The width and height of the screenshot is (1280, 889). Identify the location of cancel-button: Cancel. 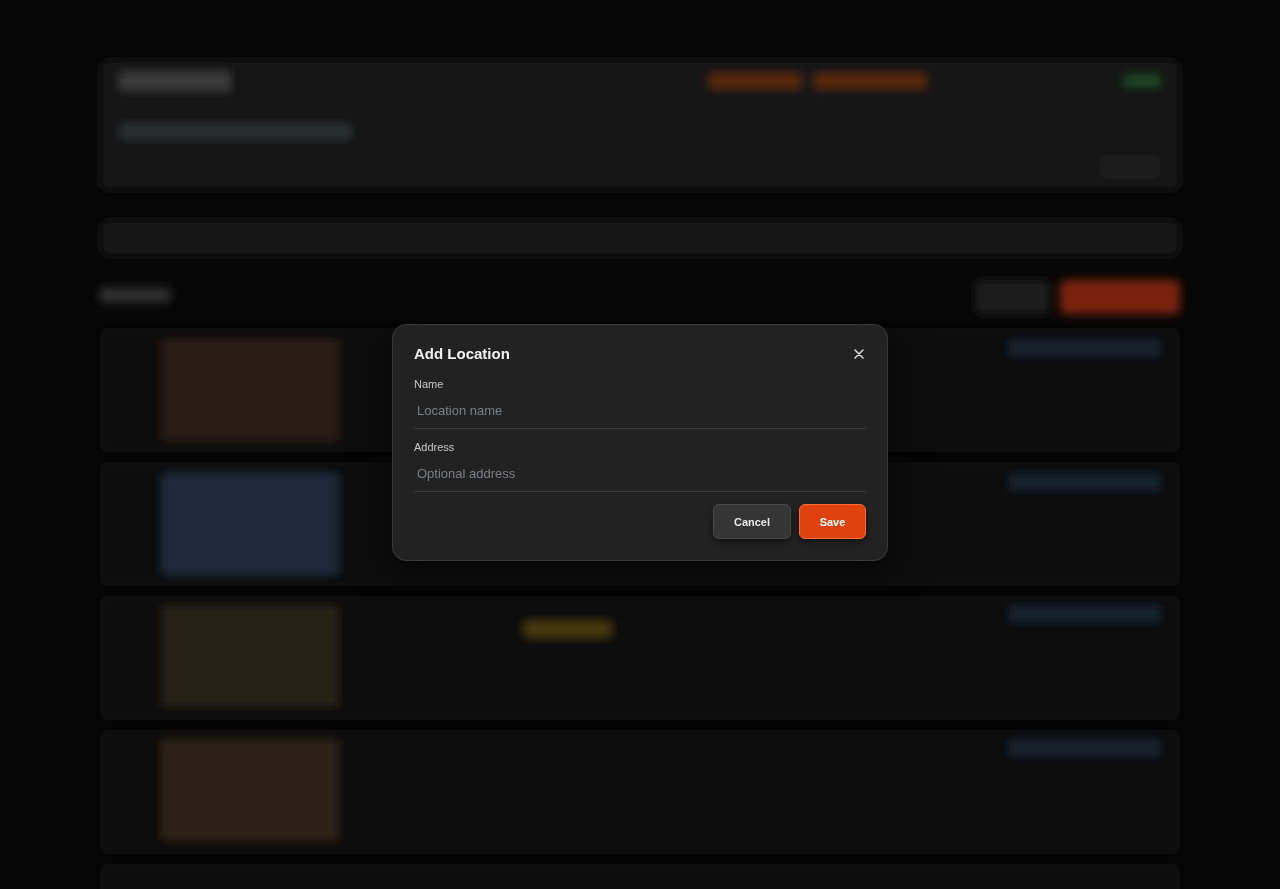
(752, 521).